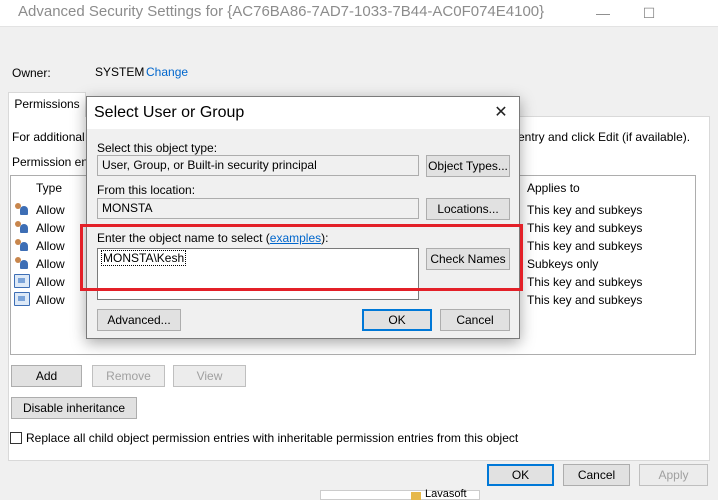 This screenshot has width=718, height=500. What do you see at coordinates (52, 162) in the screenshot?
I see `permission-entries-label: Permission ent` at bounding box center [52, 162].